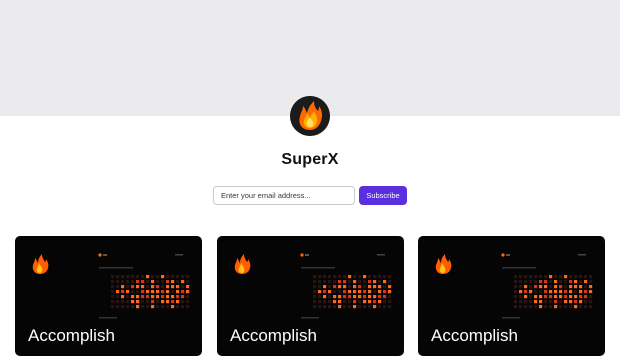 This screenshot has width=620, height=356. What do you see at coordinates (284, 195) in the screenshot?
I see `email-input` at bounding box center [284, 195].